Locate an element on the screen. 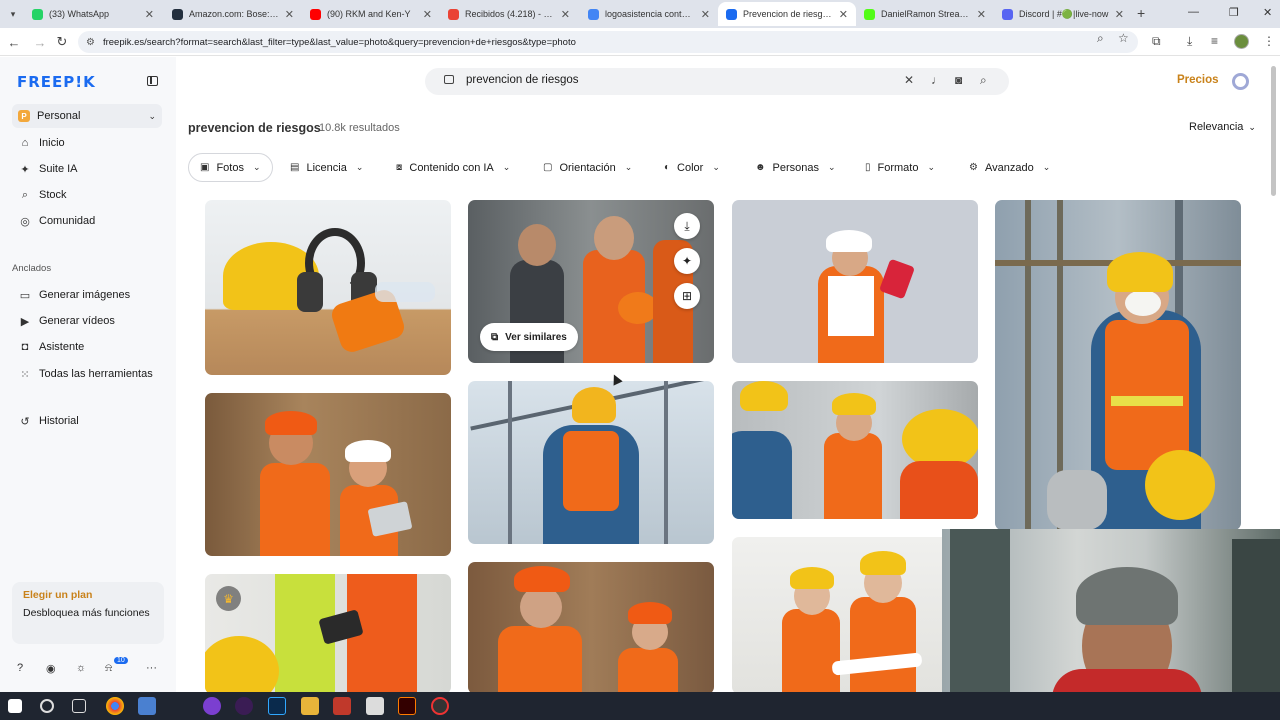 This screenshot has width=1280, height=720. filter-color: ◐ Color ⌄ is located at coordinates (692, 167).